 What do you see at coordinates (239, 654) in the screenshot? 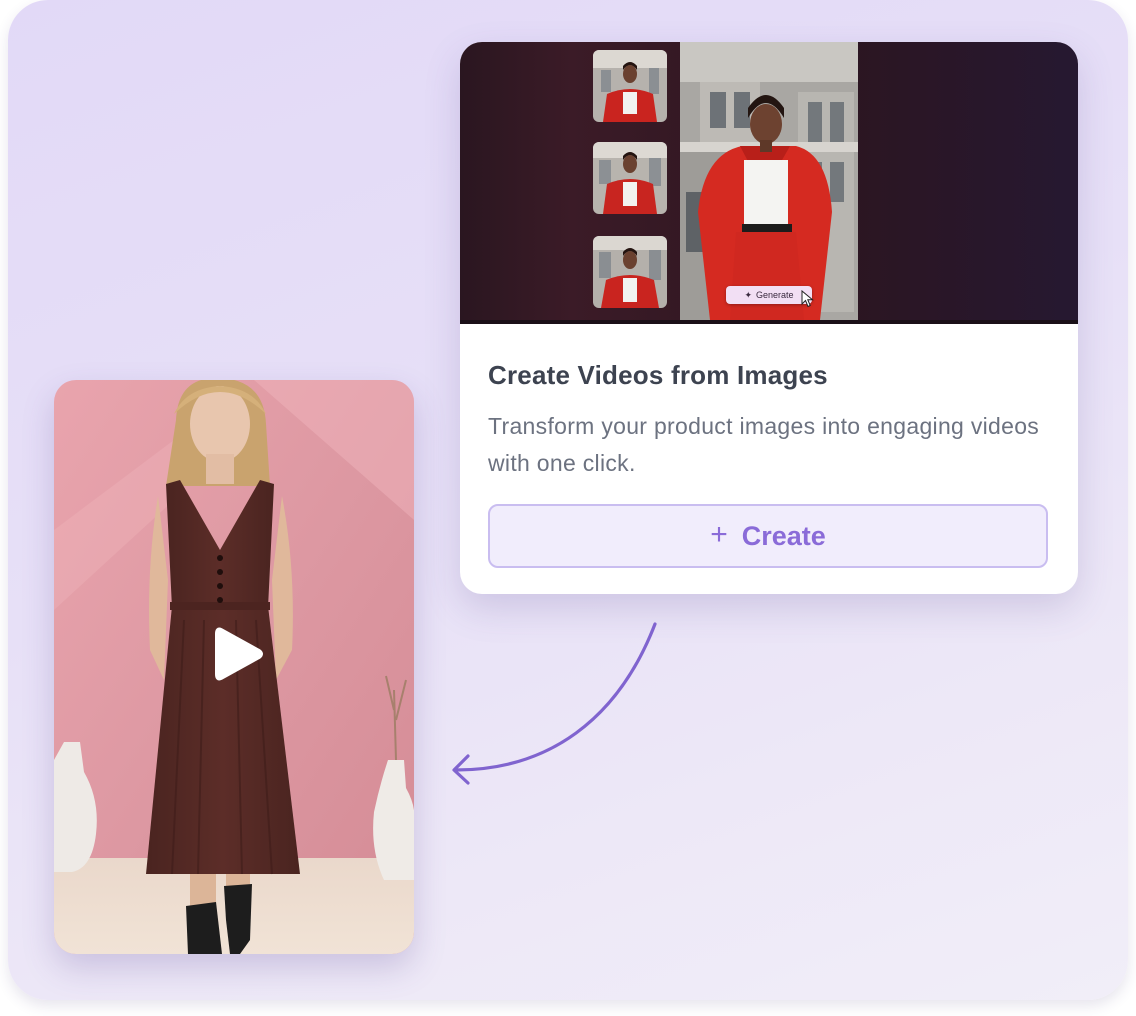
I see `play-icon` at bounding box center [239, 654].